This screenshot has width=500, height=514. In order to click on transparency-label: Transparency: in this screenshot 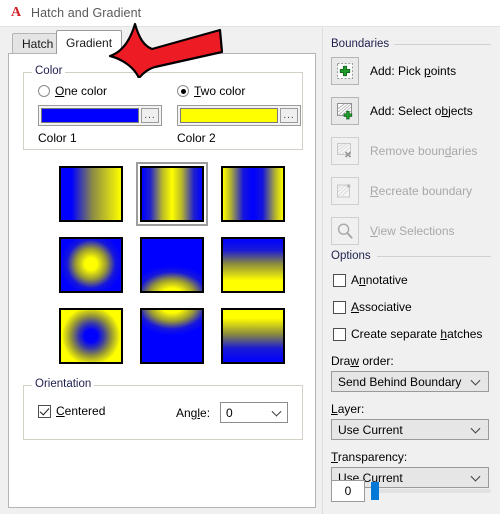, I will do `click(369, 457)`.